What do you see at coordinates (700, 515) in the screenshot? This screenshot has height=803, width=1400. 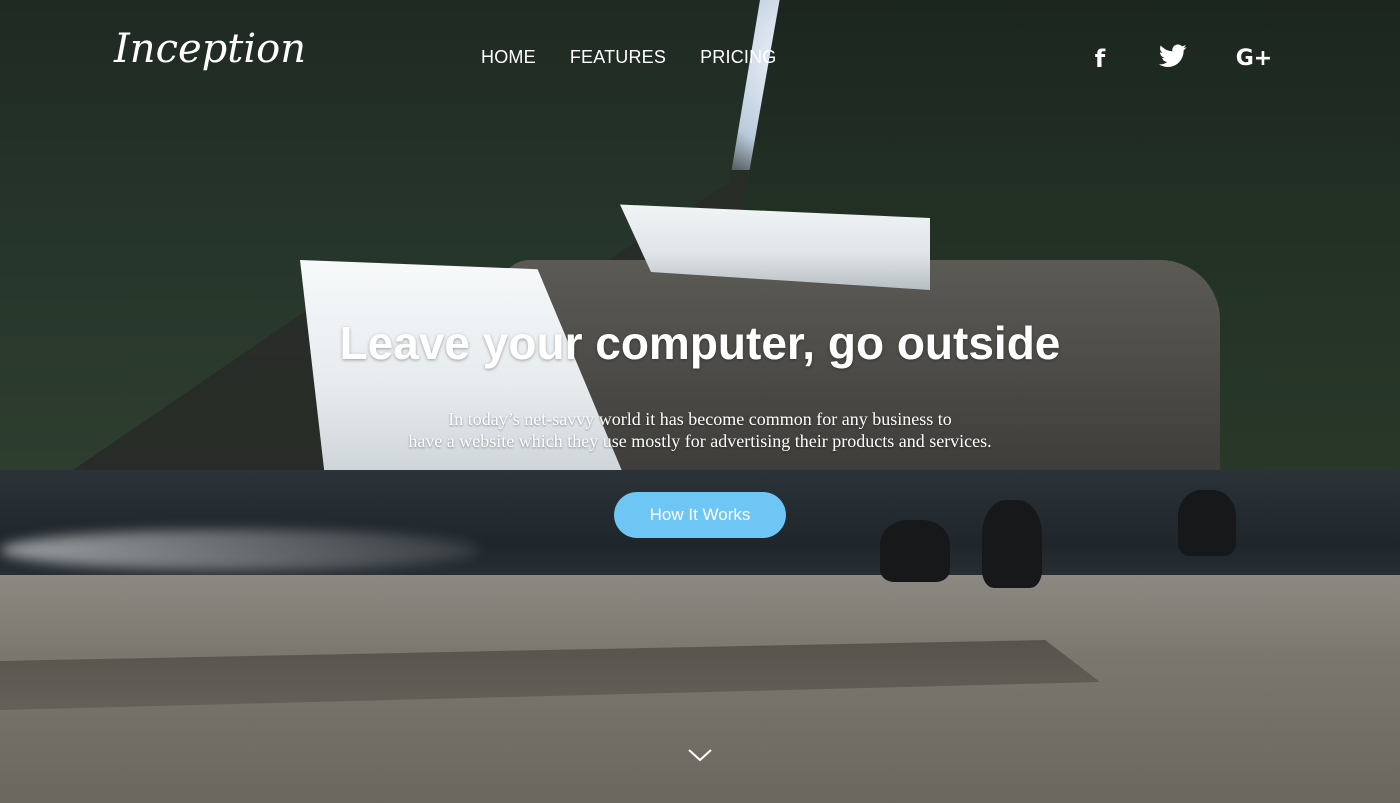 I see `how-it-works-button: How It Works` at bounding box center [700, 515].